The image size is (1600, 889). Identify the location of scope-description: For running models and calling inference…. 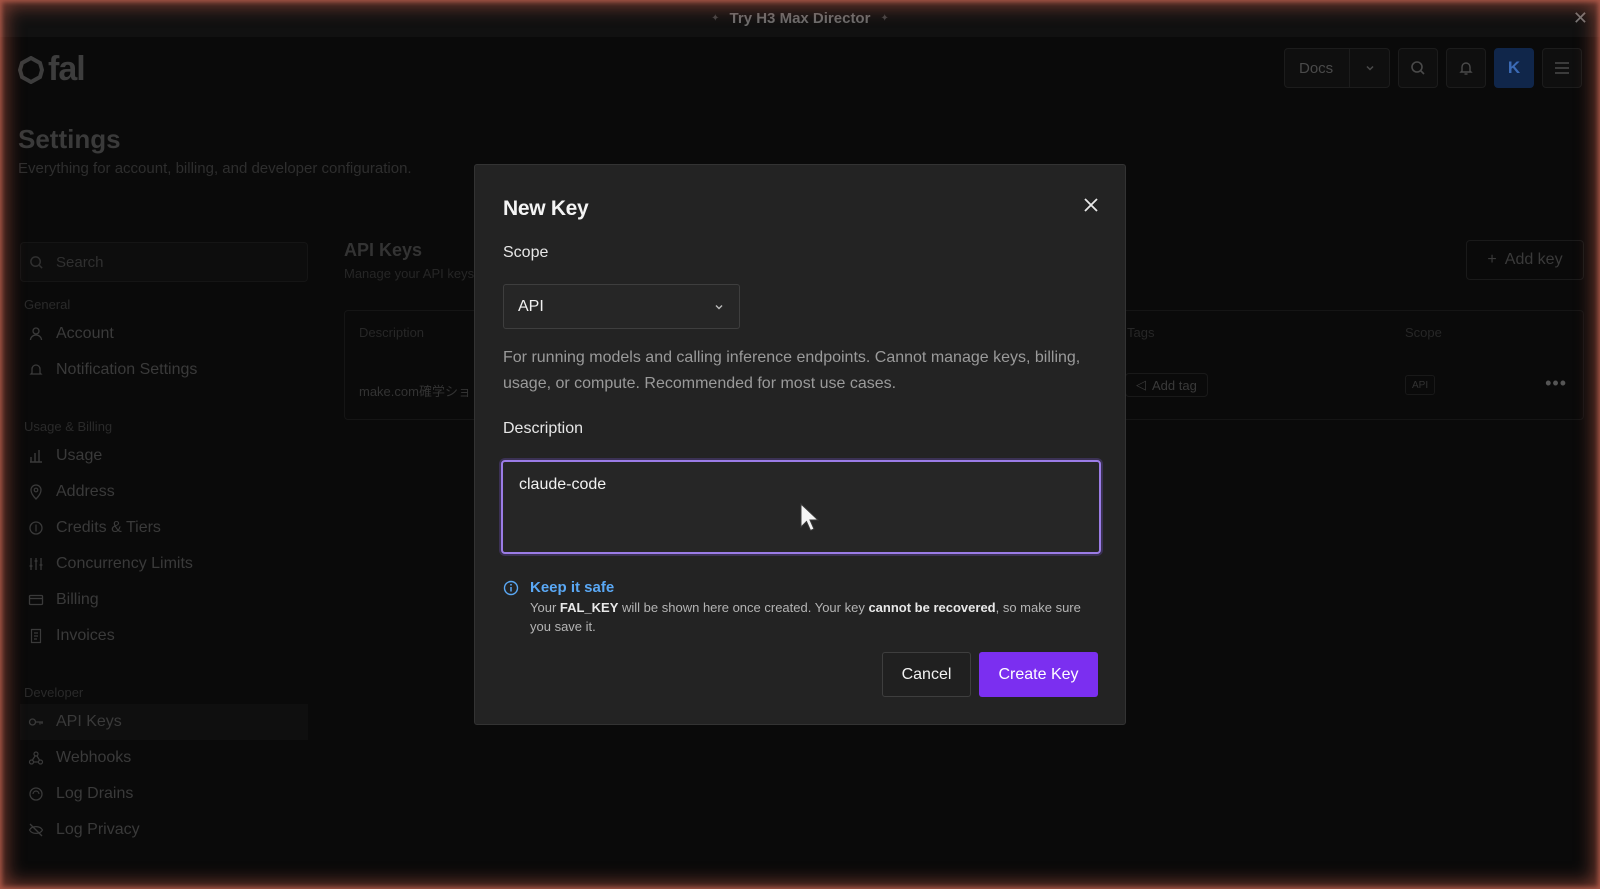
(792, 370).